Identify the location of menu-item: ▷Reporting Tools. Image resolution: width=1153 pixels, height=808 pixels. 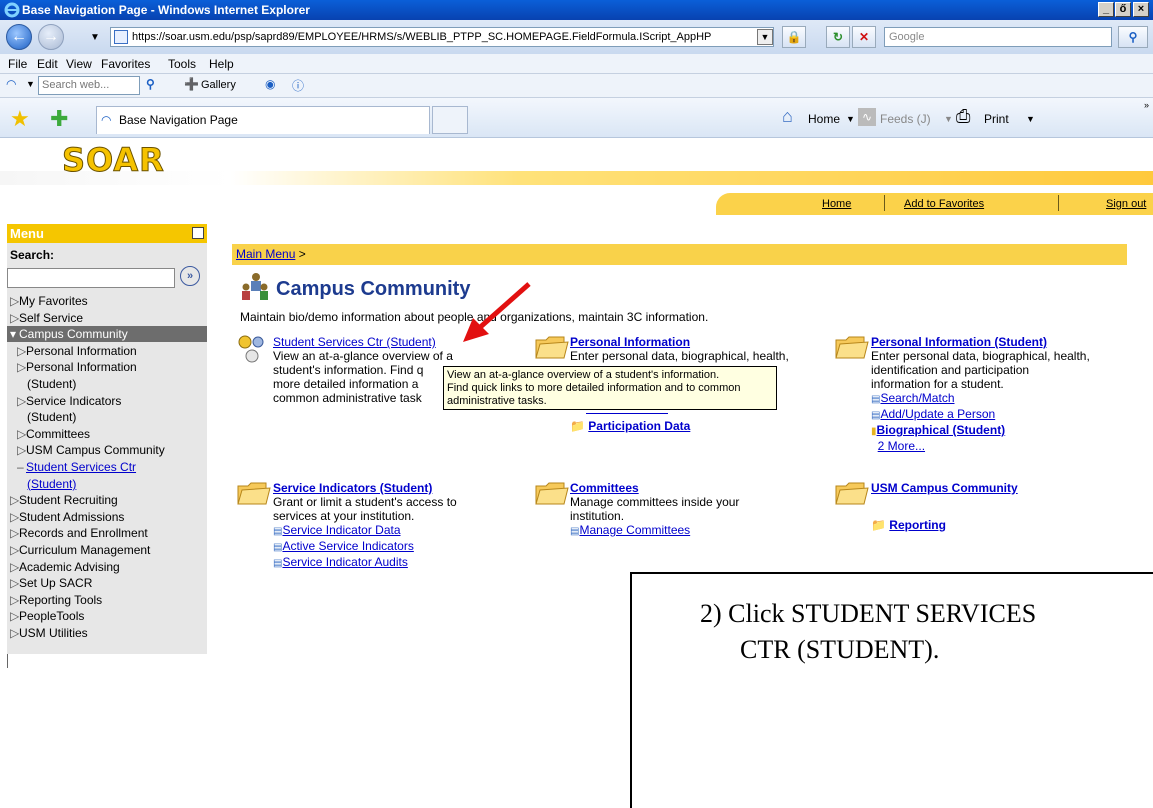
(56, 600).